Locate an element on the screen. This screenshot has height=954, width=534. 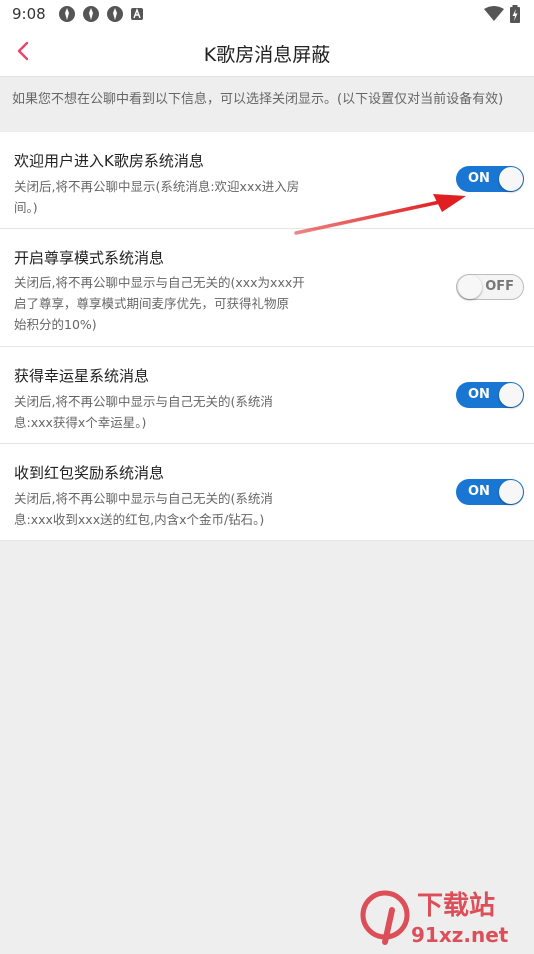
toggle-lucky-star: ON is located at coordinates (490, 395).